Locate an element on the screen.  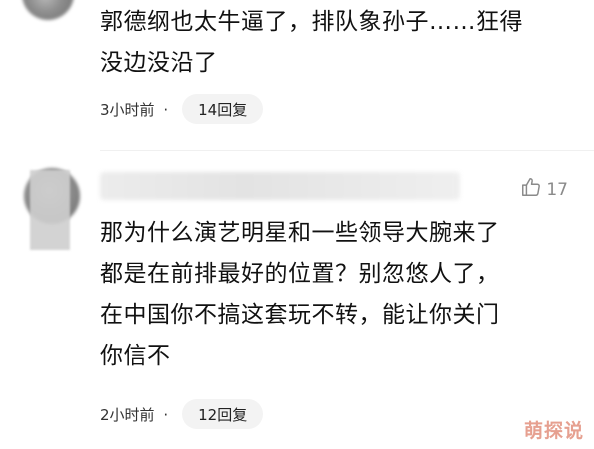
comment-meta: 3小时前 · 14回复 is located at coordinates (182, 109).